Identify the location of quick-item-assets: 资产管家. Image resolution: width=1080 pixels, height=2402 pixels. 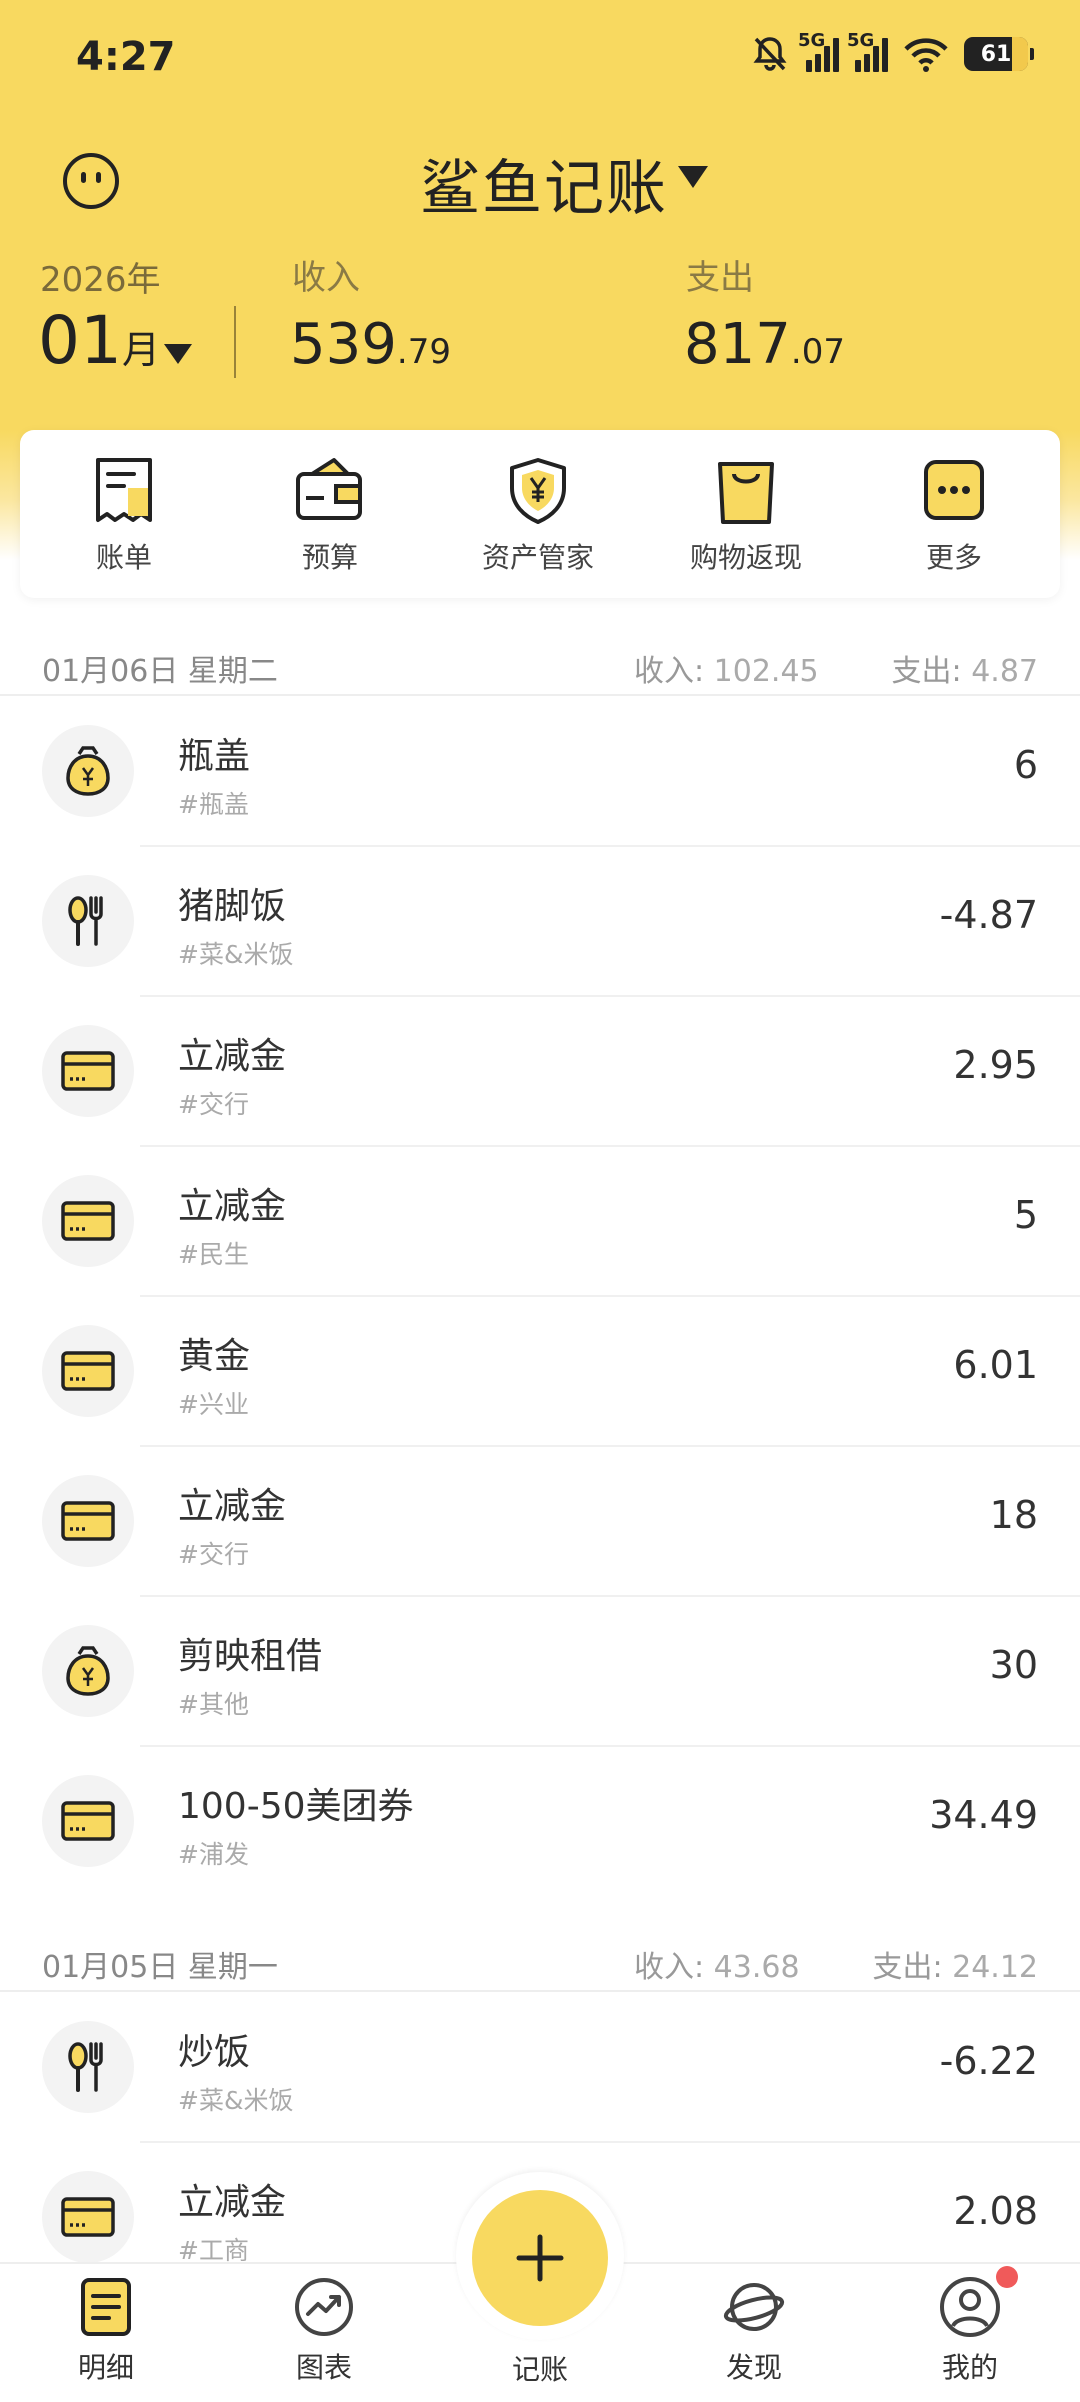
(538, 516).